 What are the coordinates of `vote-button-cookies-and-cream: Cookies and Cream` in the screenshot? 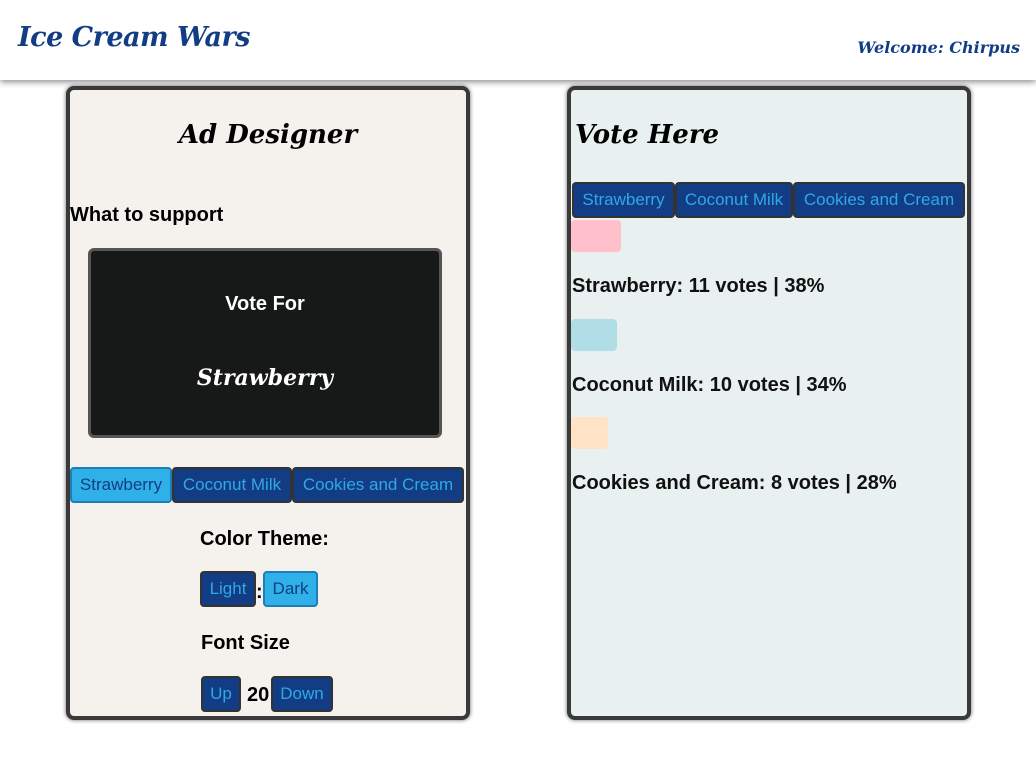 It's located at (879, 200).